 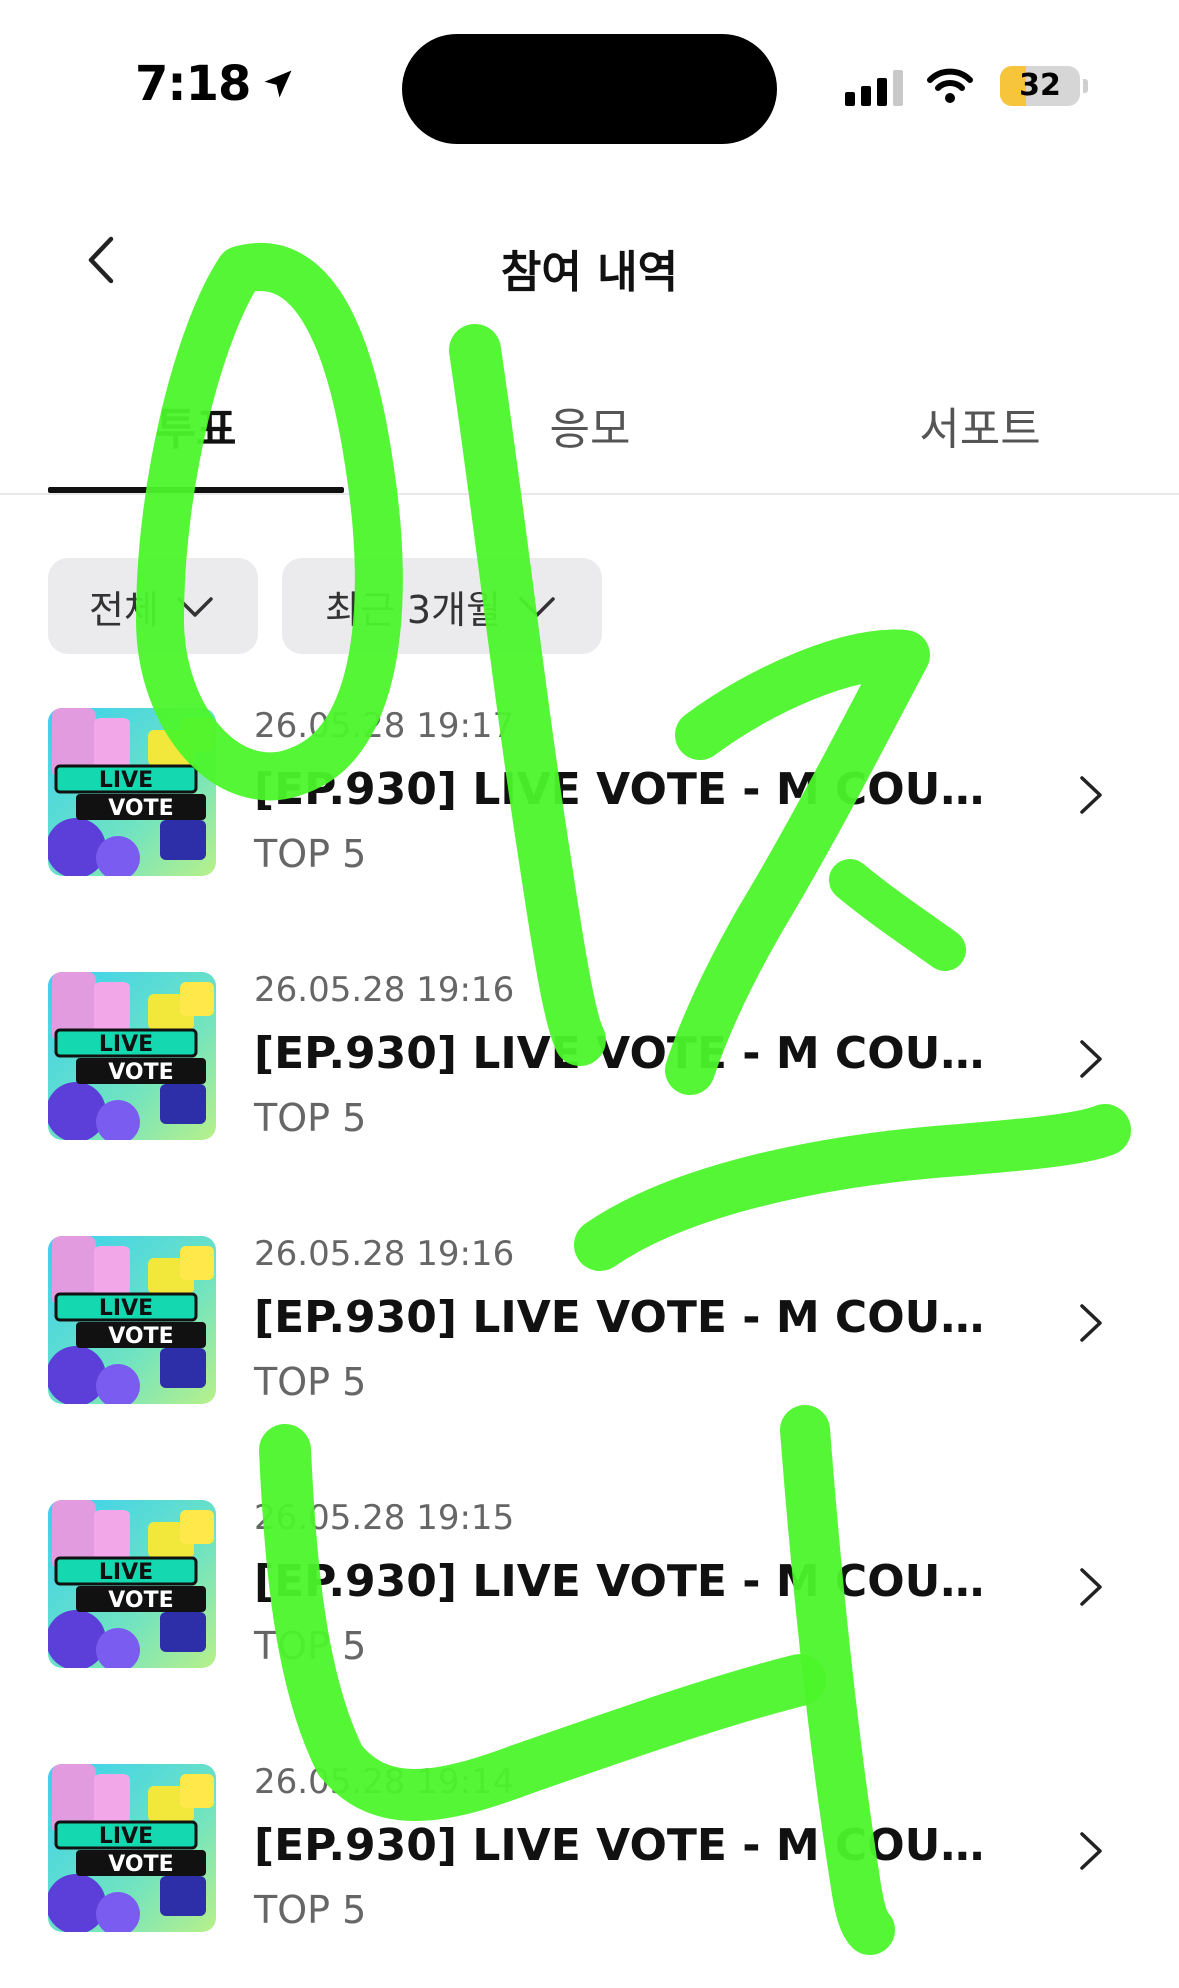 What do you see at coordinates (980, 425) in the screenshot?
I see `tab-support: 서포트` at bounding box center [980, 425].